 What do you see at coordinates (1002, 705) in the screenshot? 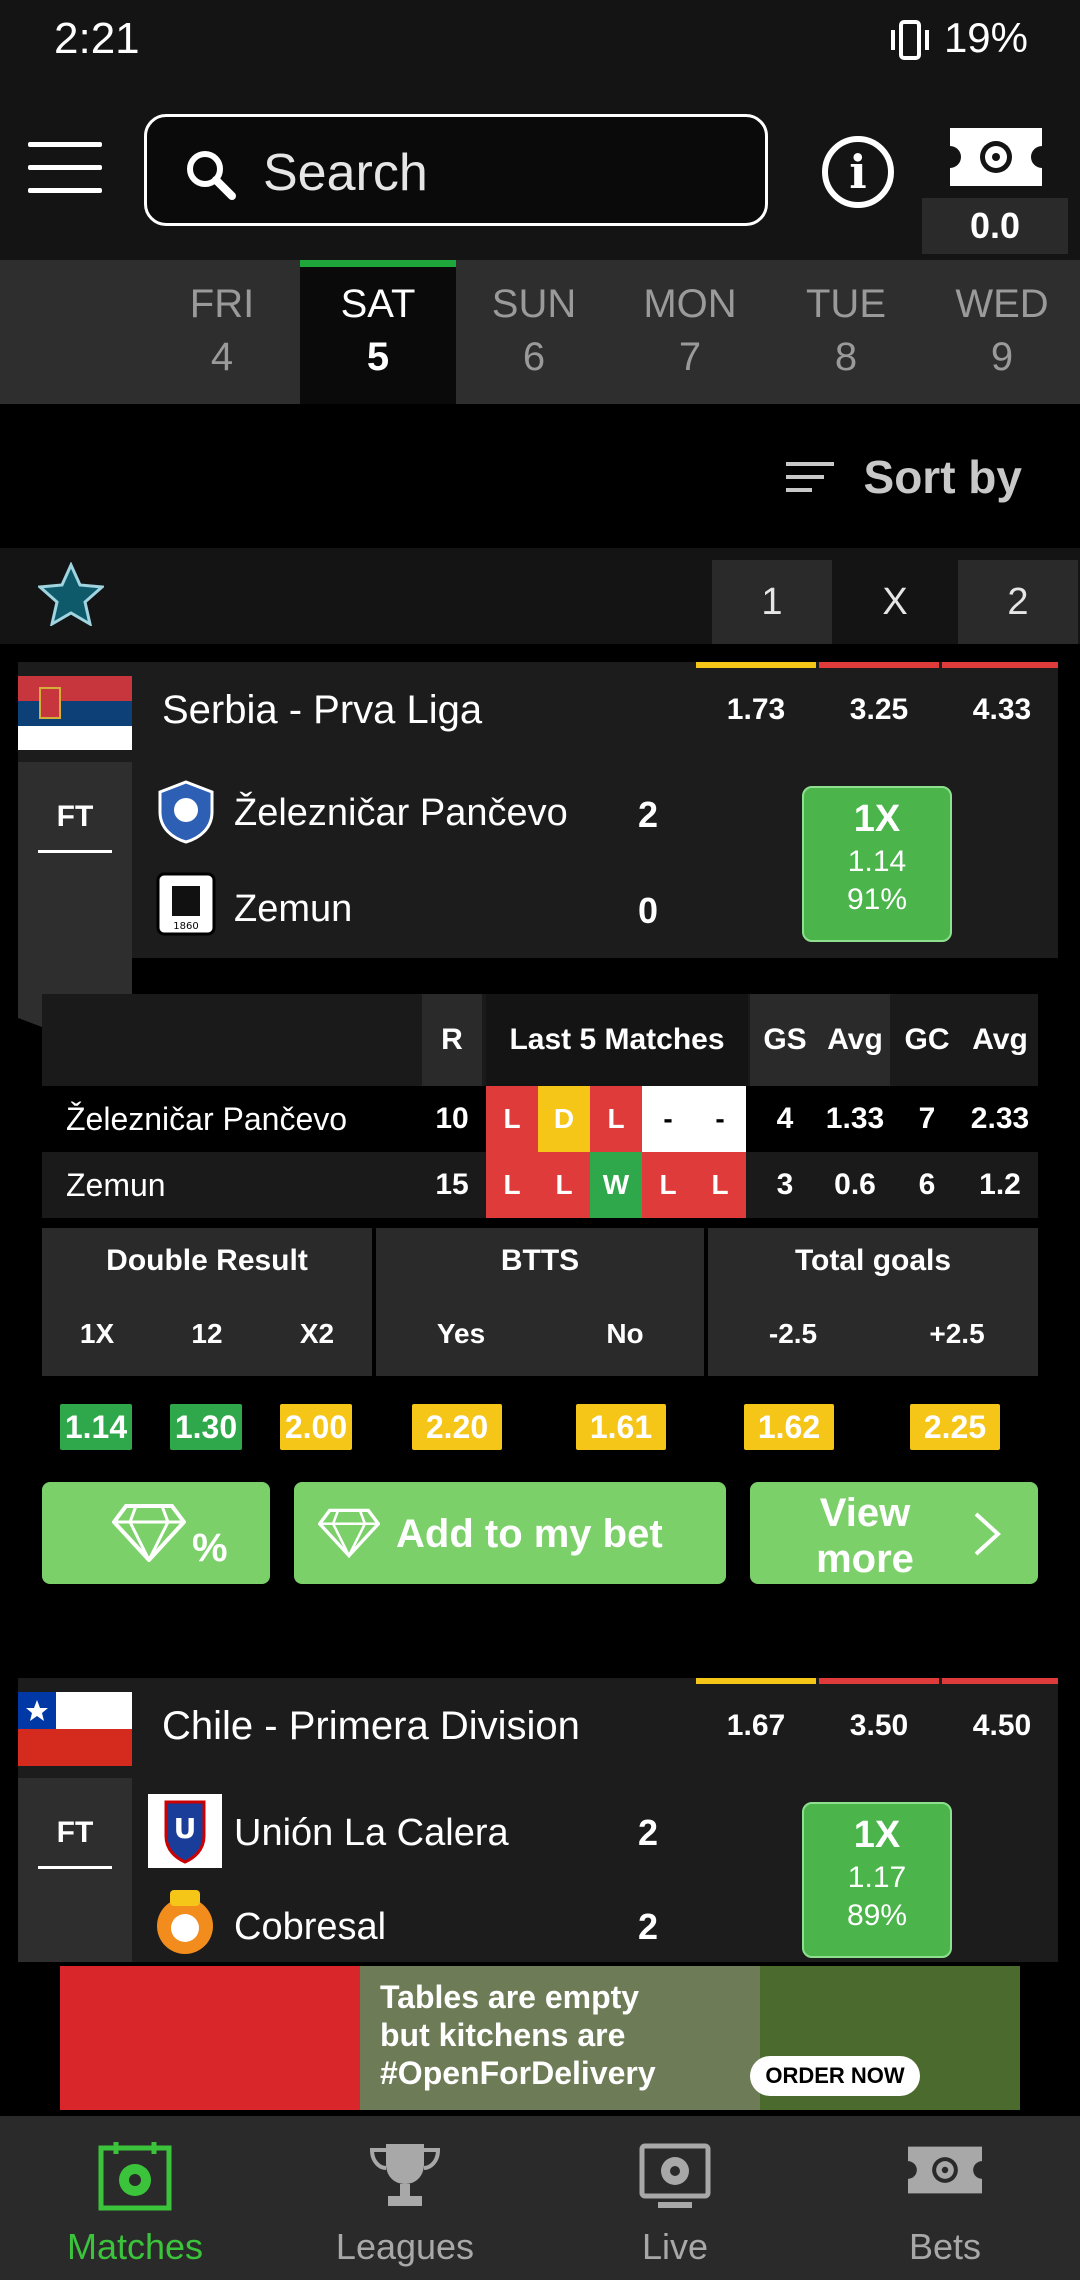
I see `odds-2: 4.33` at bounding box center [1002, 705].